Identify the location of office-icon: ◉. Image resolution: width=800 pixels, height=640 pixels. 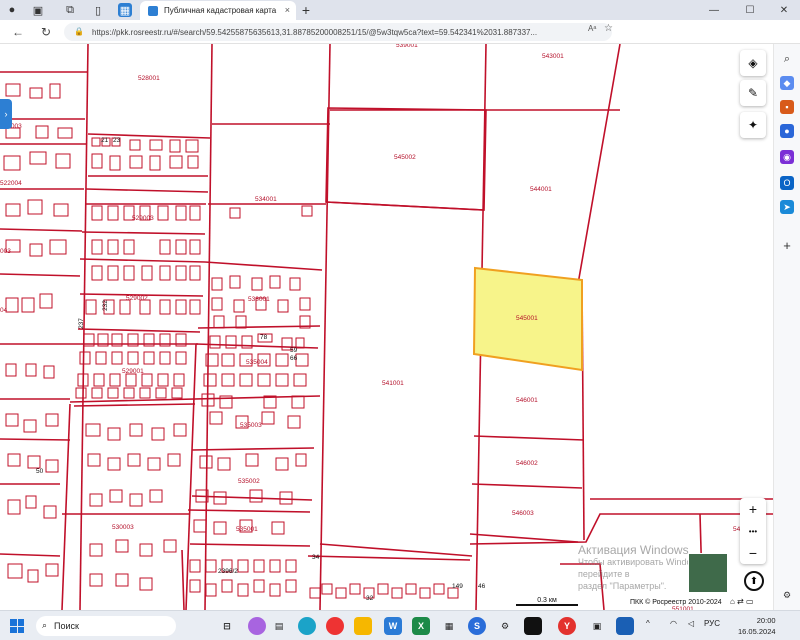
(787, 157).